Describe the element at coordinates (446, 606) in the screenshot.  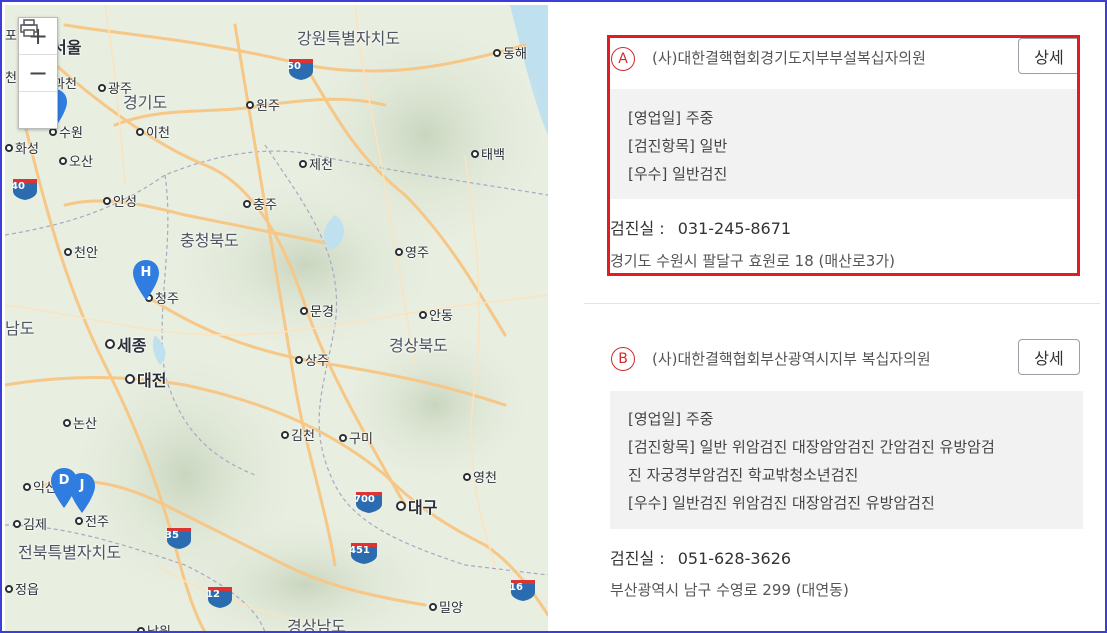
I see `city-label: 밀양` at that location.